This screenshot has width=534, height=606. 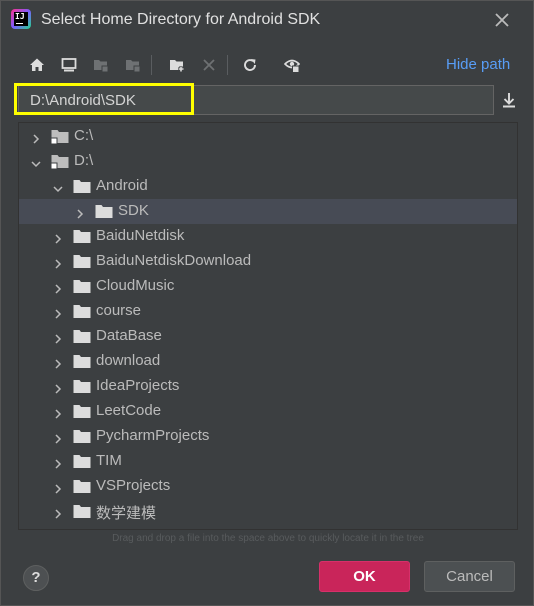 I want to click on home-button, so click(x=37, y=65).